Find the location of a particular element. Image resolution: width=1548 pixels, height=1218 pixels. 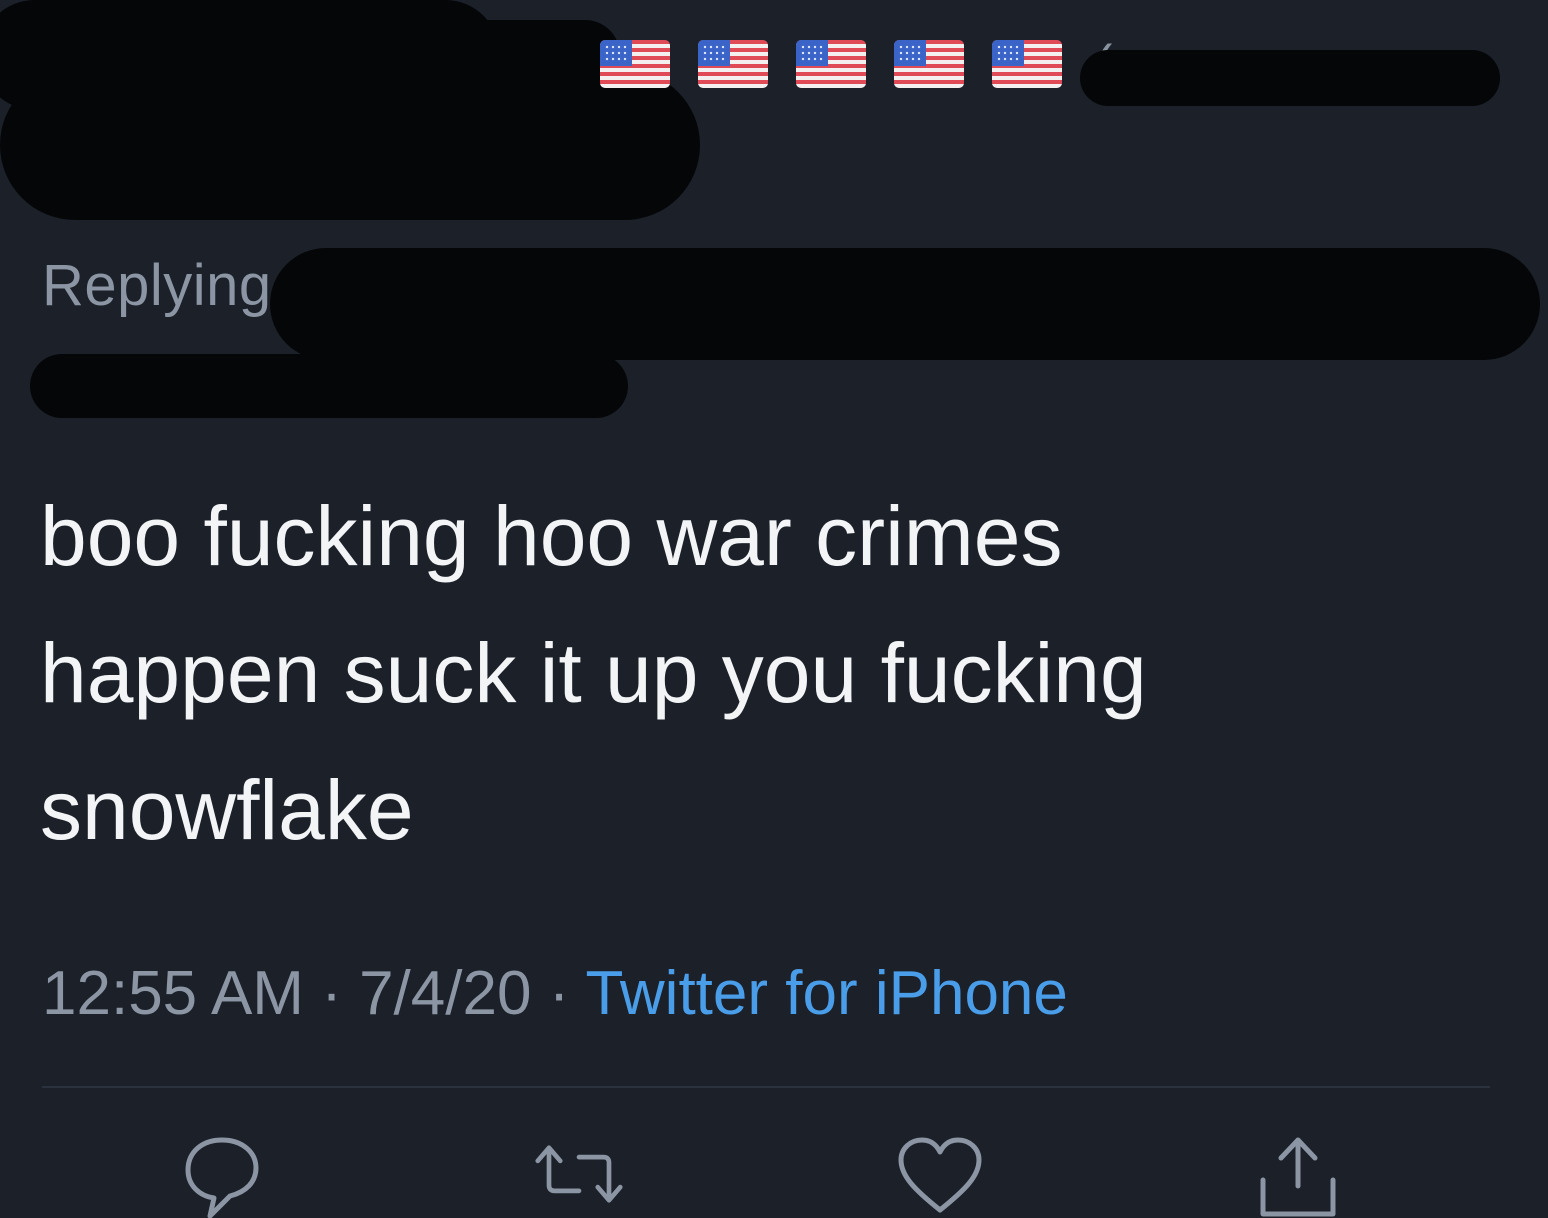

redacted-display-name is located at coordinates (500, 55).